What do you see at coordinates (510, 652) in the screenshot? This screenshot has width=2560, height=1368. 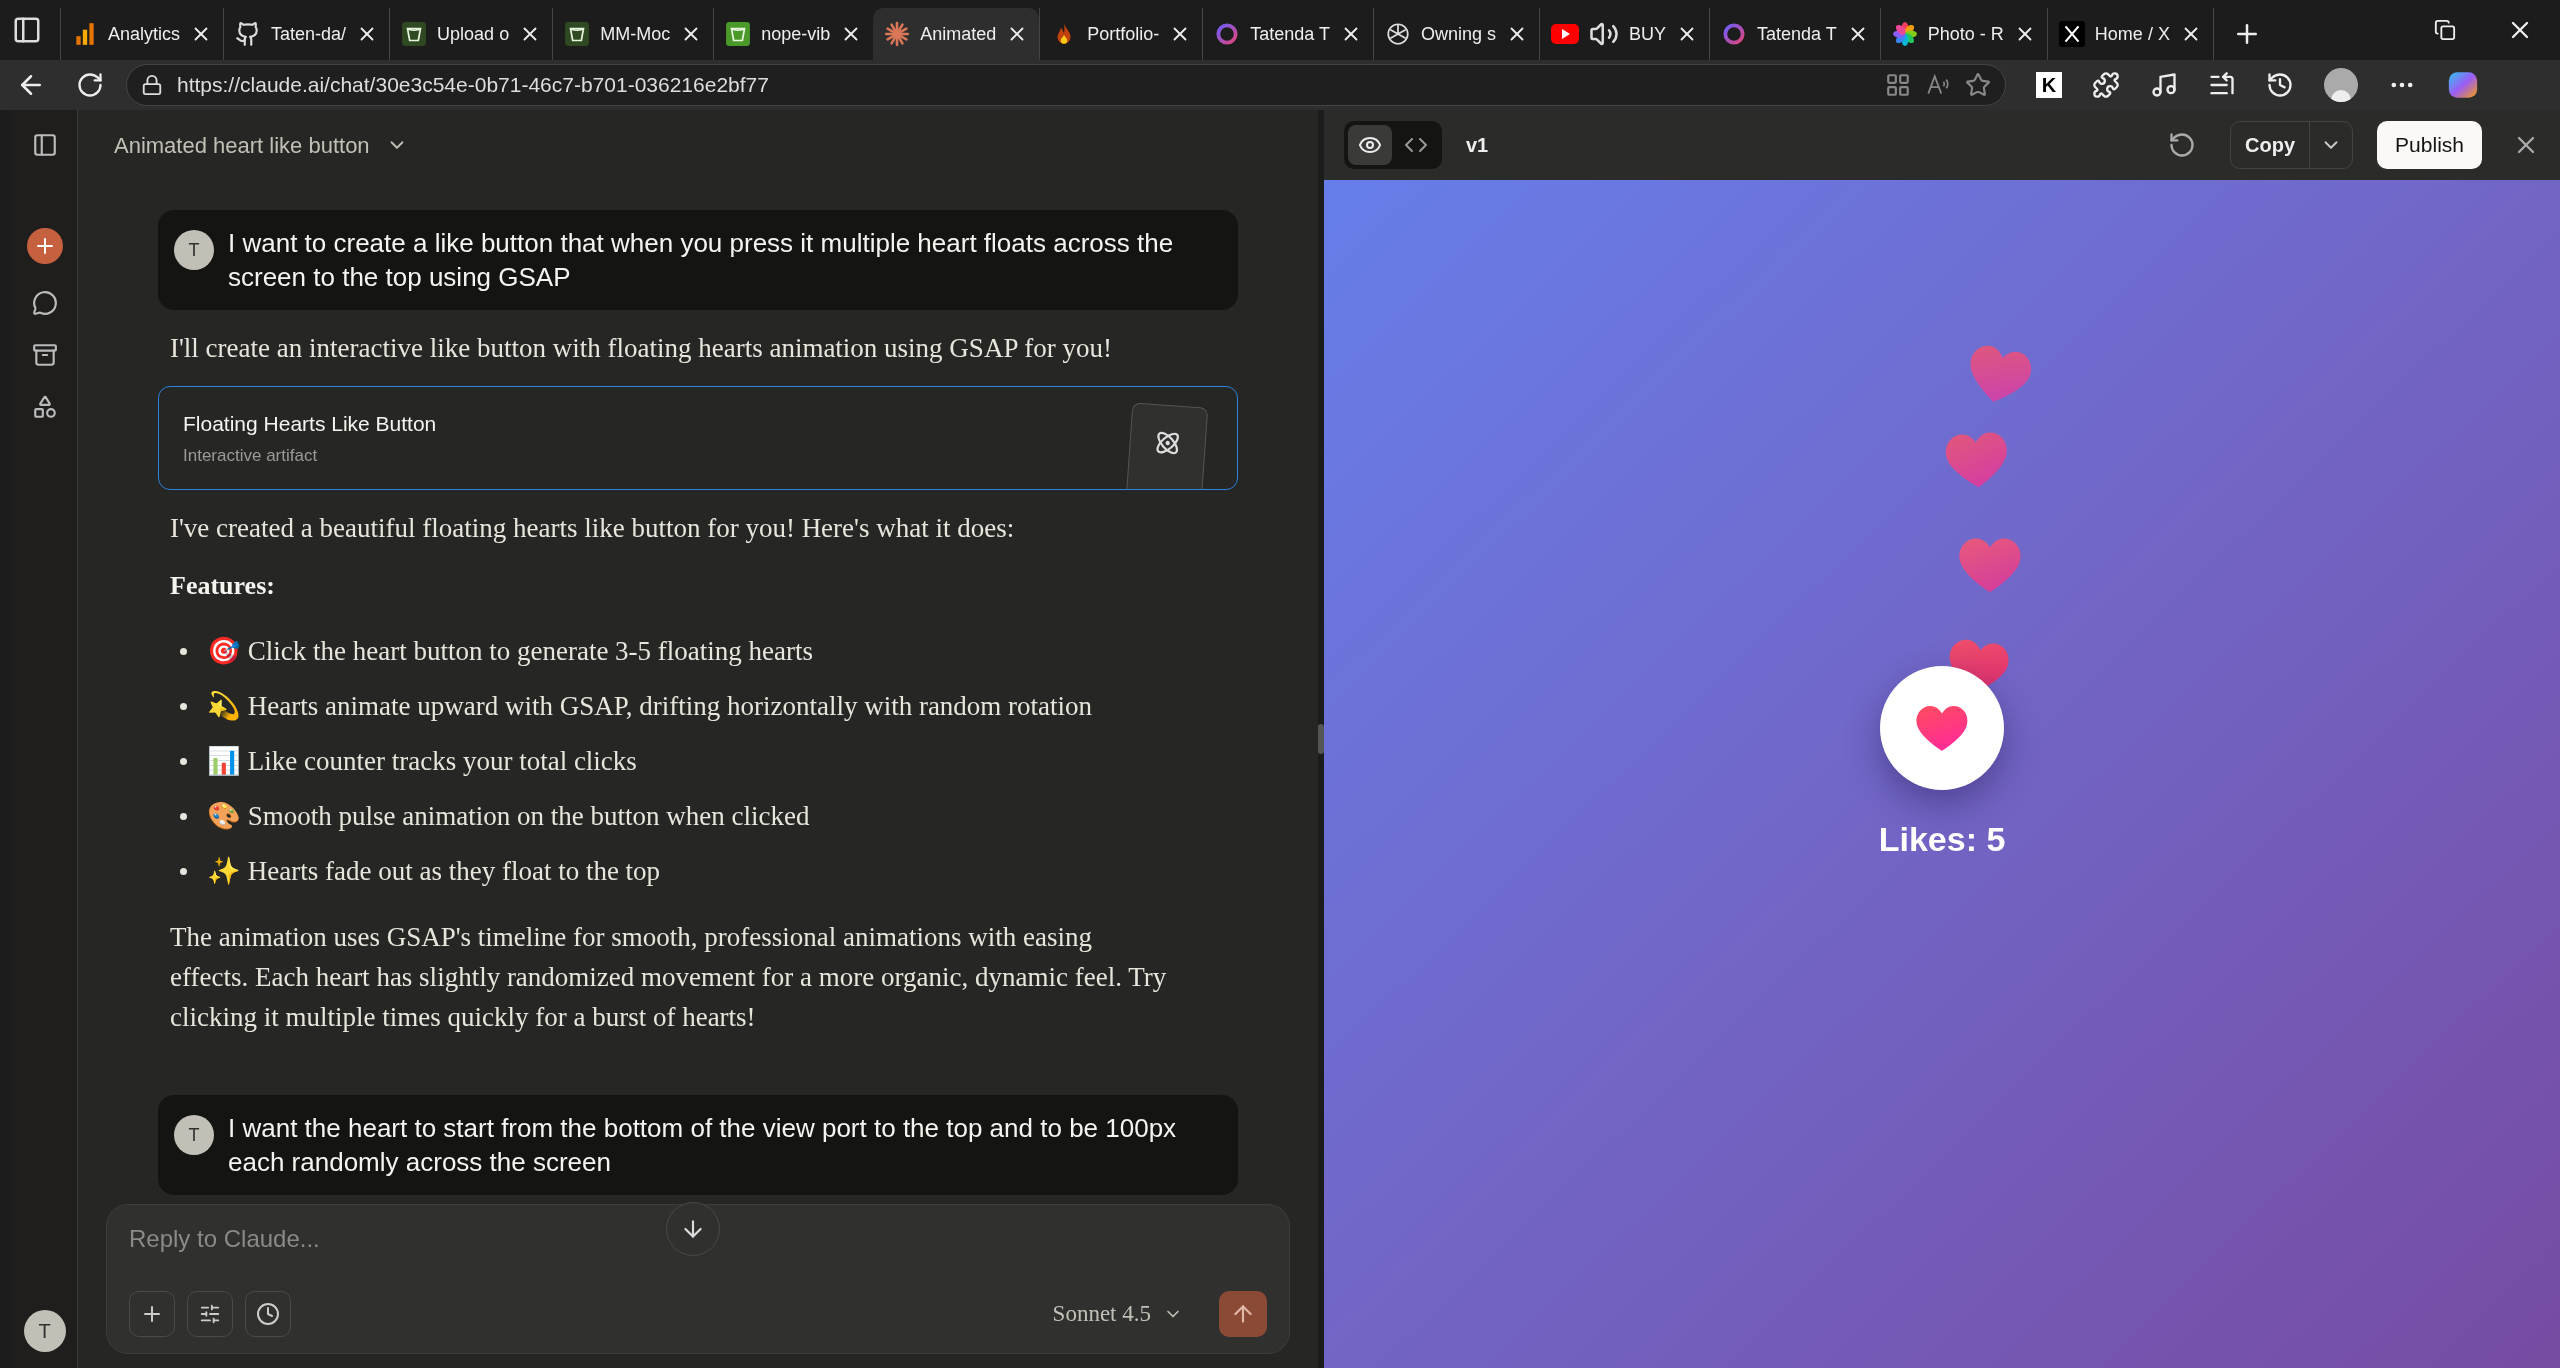 I see `feature-item: 🎯 Click the heart button to generate 3-5 floating hearts` at bounding box center [510, 652].